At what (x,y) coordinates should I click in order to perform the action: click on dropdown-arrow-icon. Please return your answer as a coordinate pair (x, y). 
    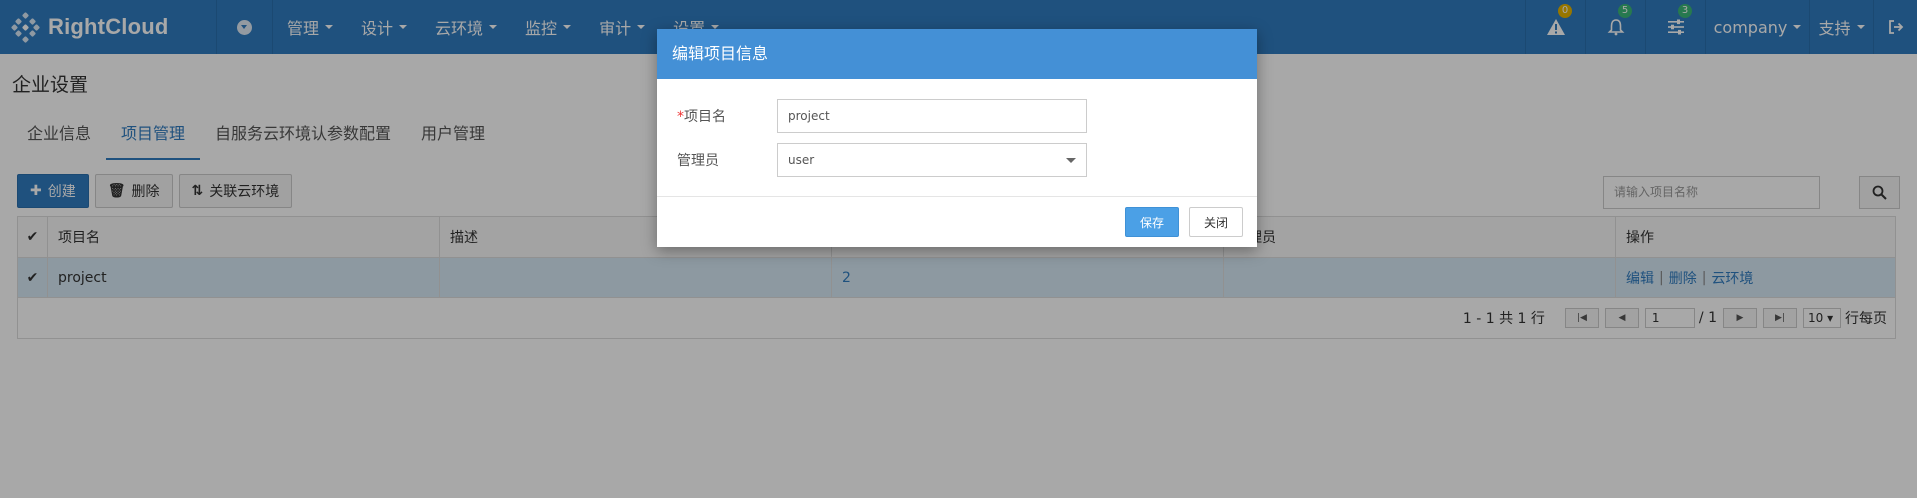
    Looking at the image, I should click on (1071, 160).